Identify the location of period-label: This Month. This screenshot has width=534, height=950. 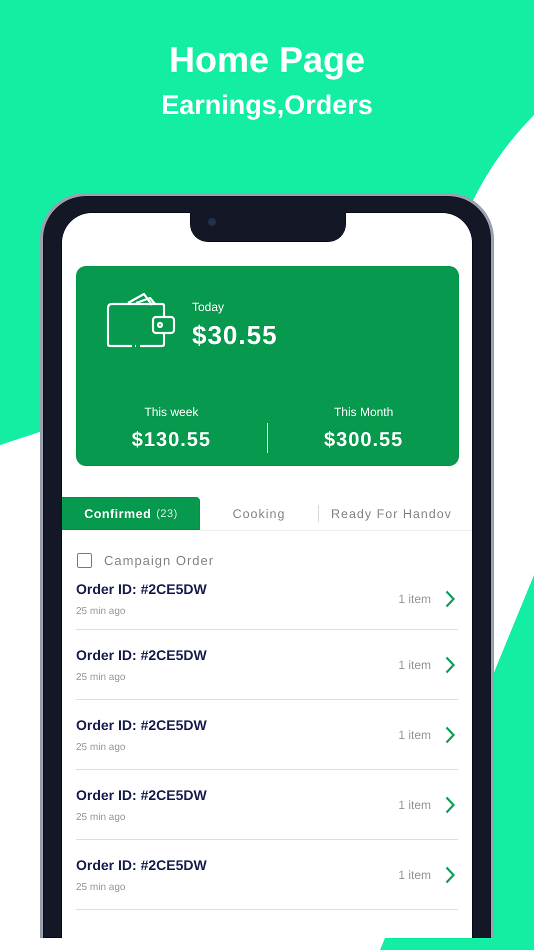
(364, 411).